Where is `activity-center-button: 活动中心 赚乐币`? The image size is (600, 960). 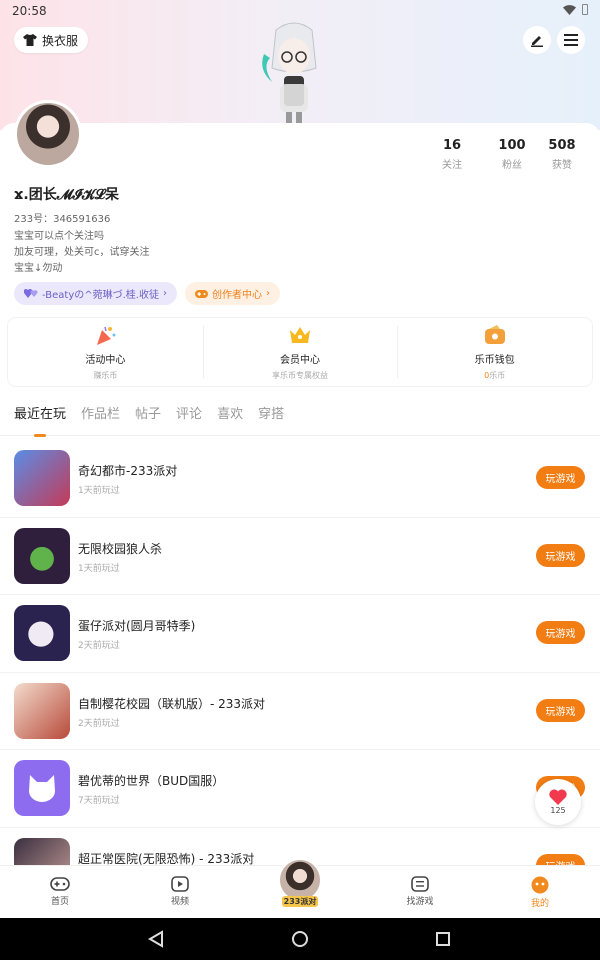
activity-center-button: 活动中心 赚乐币 is located at coordinates (105, 352).